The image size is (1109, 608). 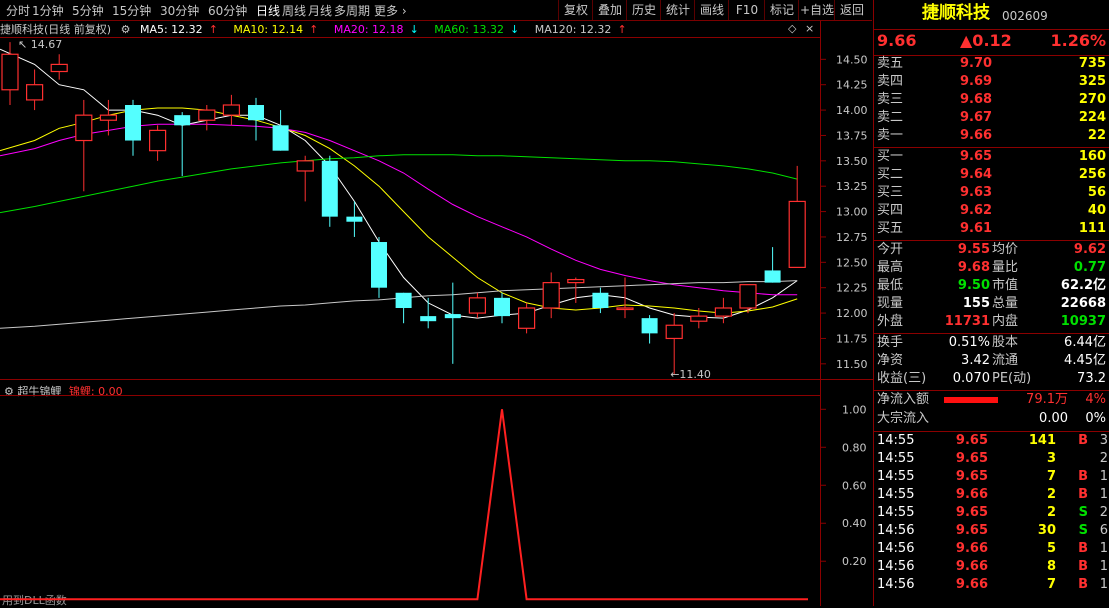 I want to click on bid-price: 9.61, so click(x=976, y=228).